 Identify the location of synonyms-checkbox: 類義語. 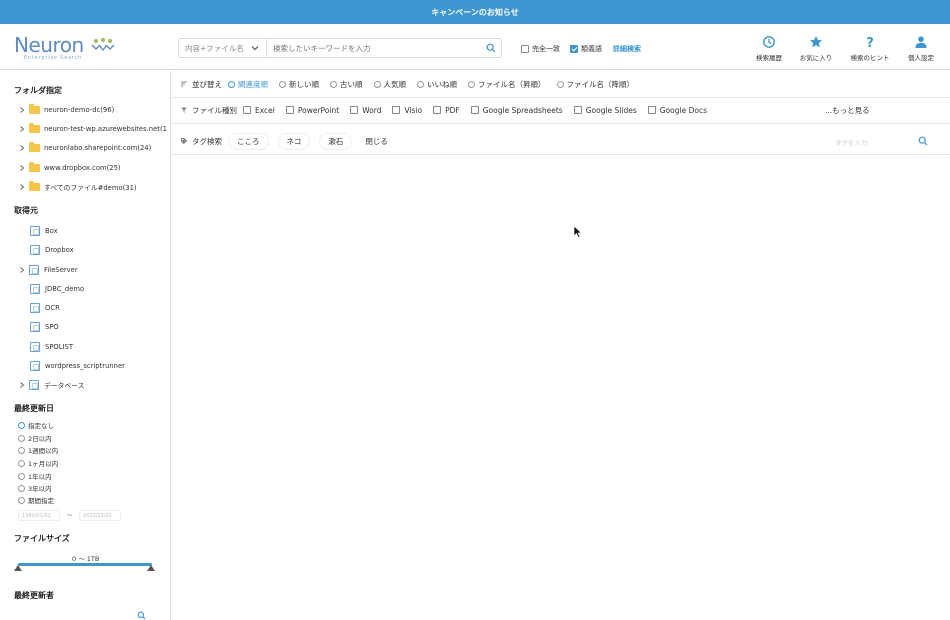
(586, 49).